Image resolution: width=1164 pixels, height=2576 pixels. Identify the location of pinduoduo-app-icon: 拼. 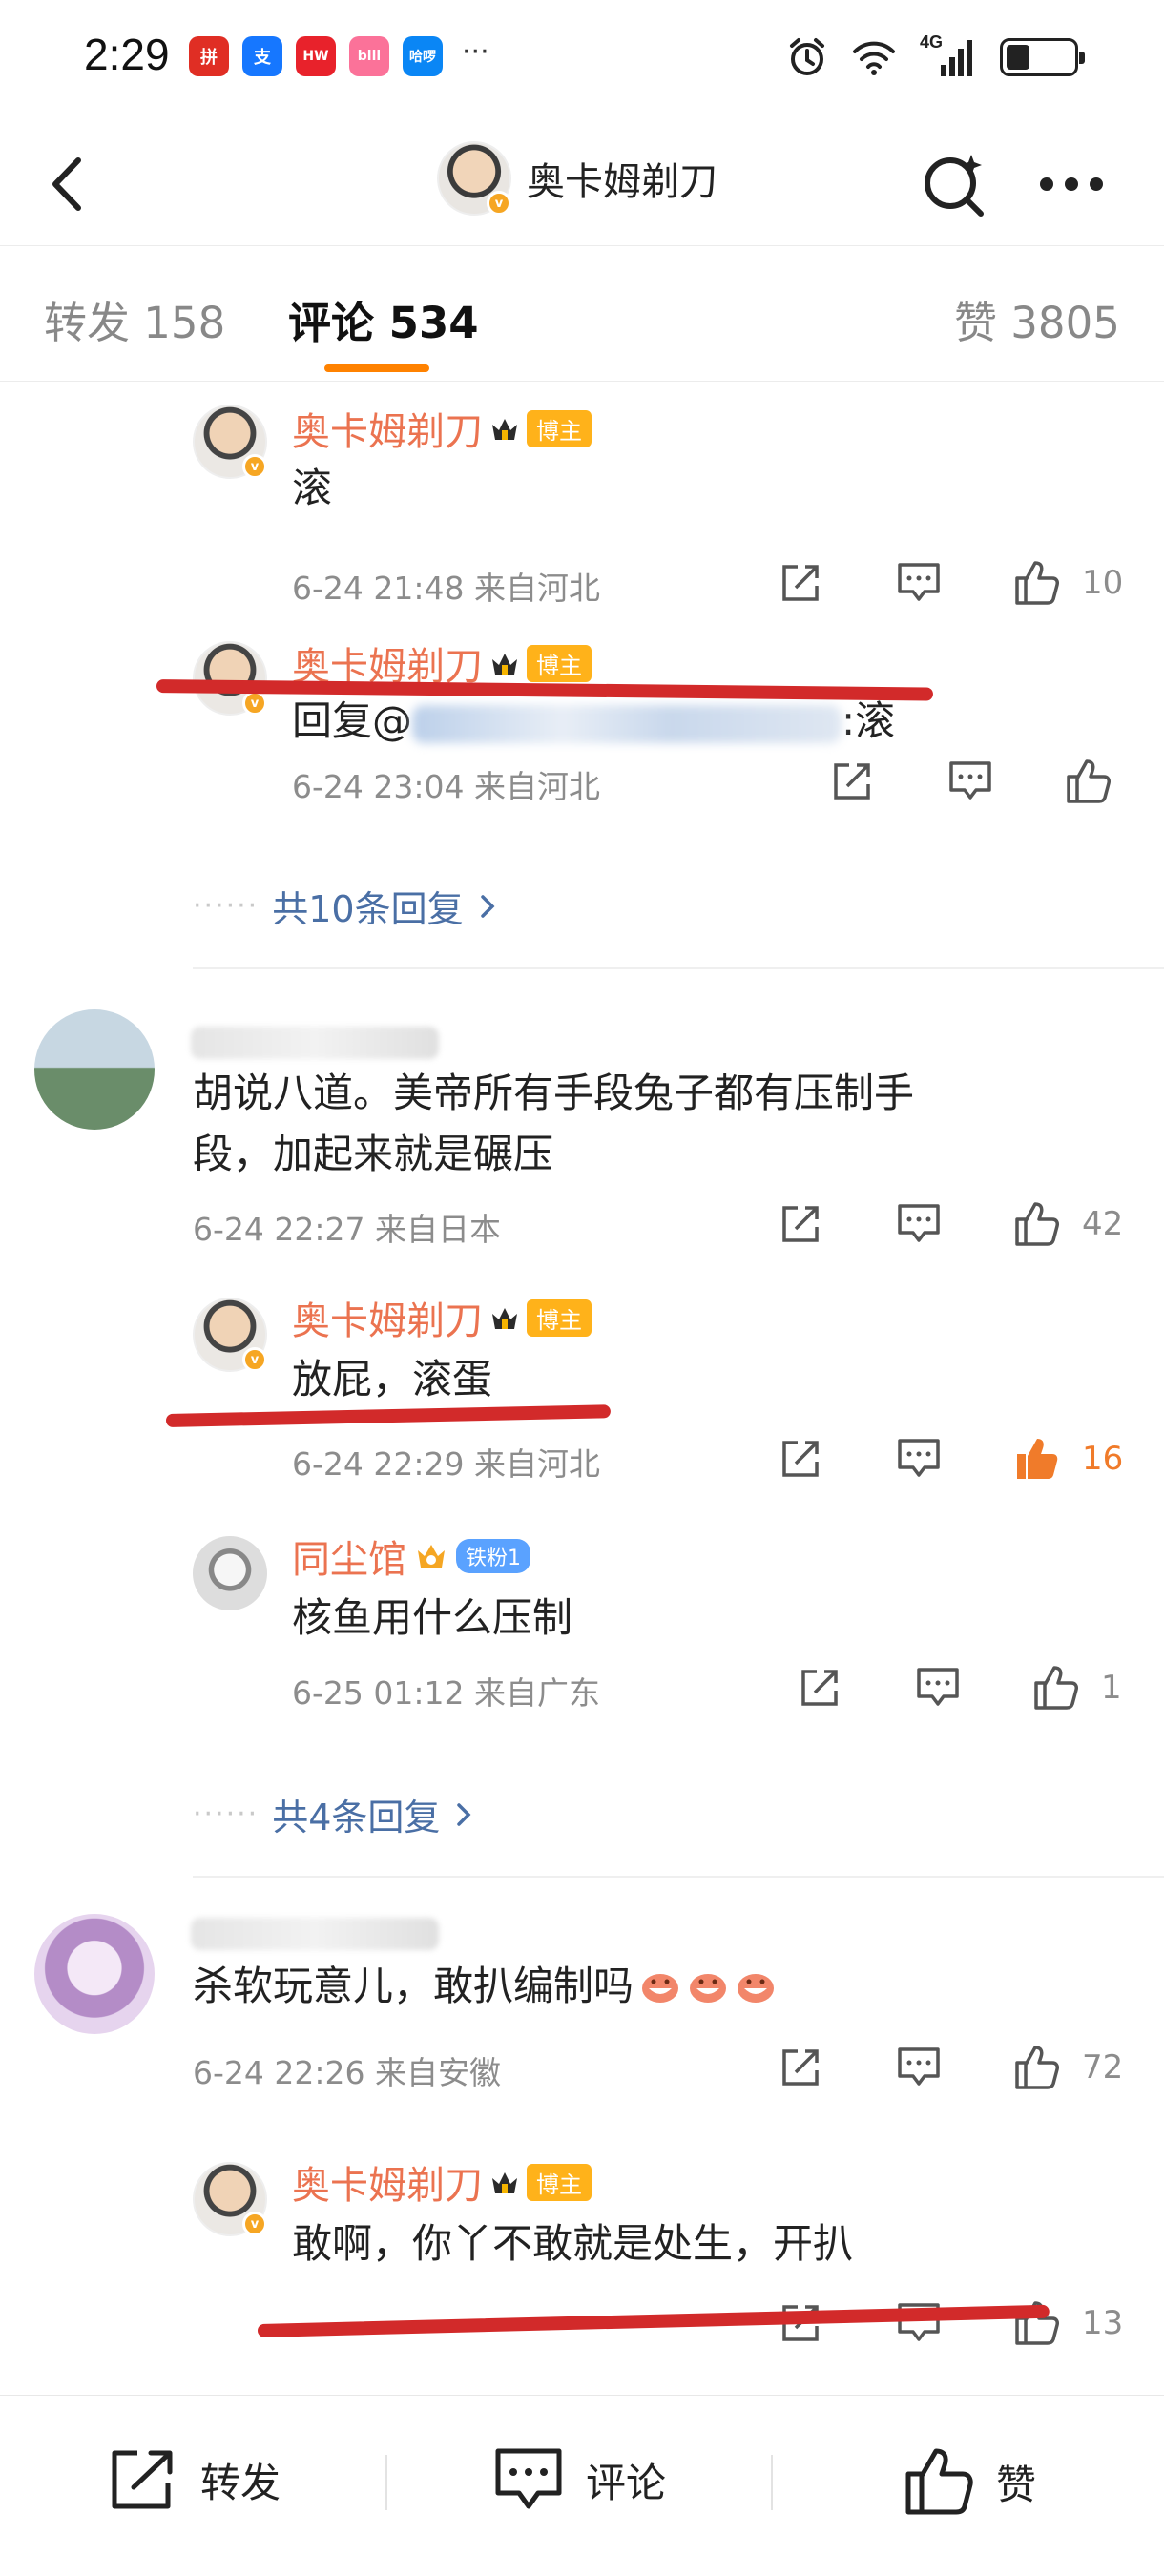
(209, 56).